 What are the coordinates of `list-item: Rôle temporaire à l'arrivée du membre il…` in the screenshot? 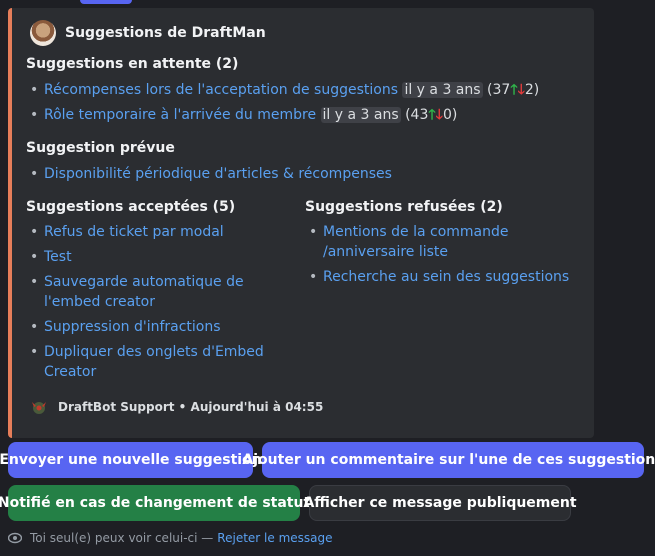 It's located at (282, 115).